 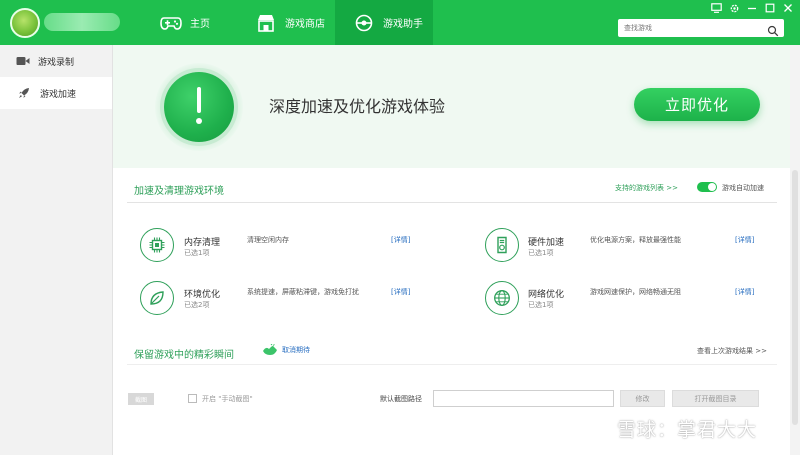 I want to click on sidebar-item-recording: 游戏录制, so click(x=56, y=61).